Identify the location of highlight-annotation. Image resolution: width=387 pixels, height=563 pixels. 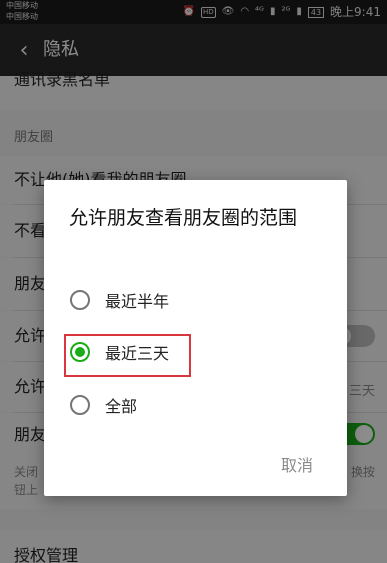
(127, 355).